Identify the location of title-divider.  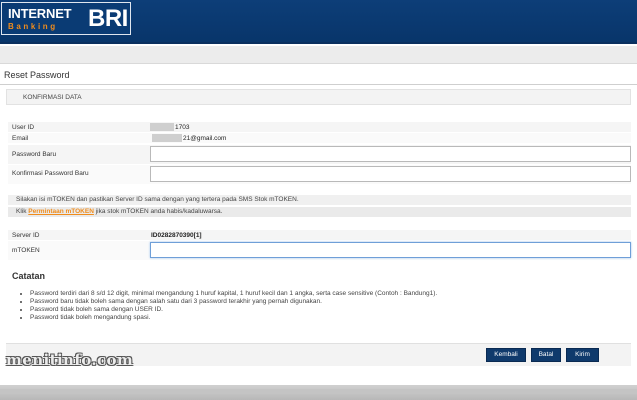
(318, 84).